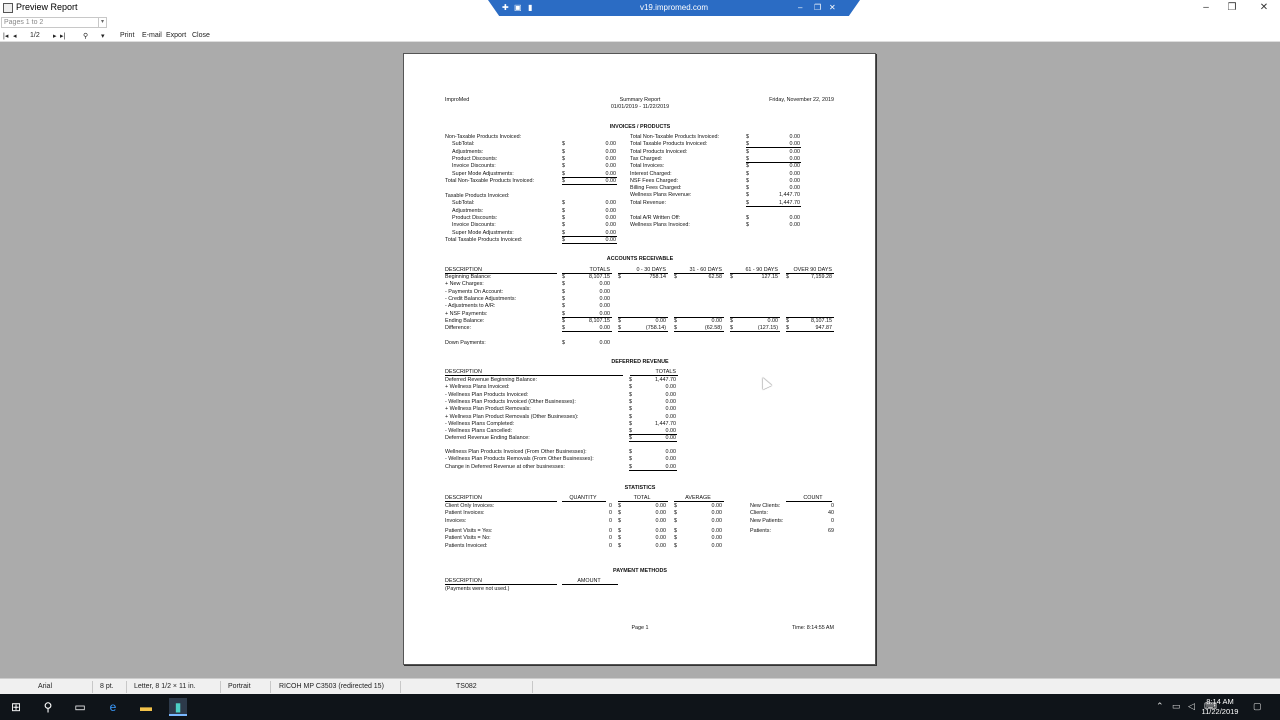 This screenshot has height=720, width=1280. Describe the element at coordinates (477, 196) in the screenshot. I see `invoice-row-label: Taxable Products Invoiced:` at that location.